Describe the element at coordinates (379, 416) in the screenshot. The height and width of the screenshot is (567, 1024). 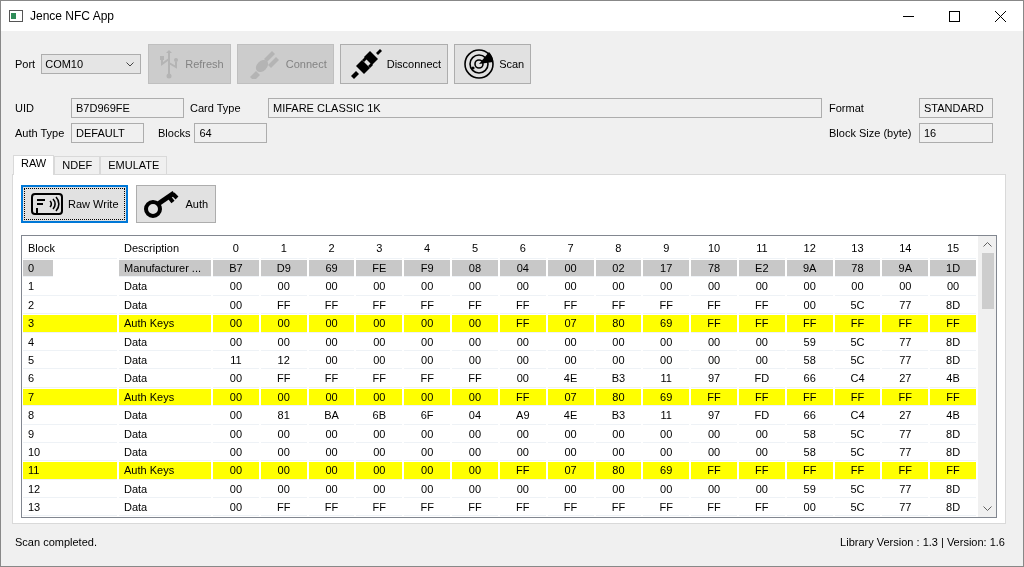
I see `table-cell: 6B` at that location.